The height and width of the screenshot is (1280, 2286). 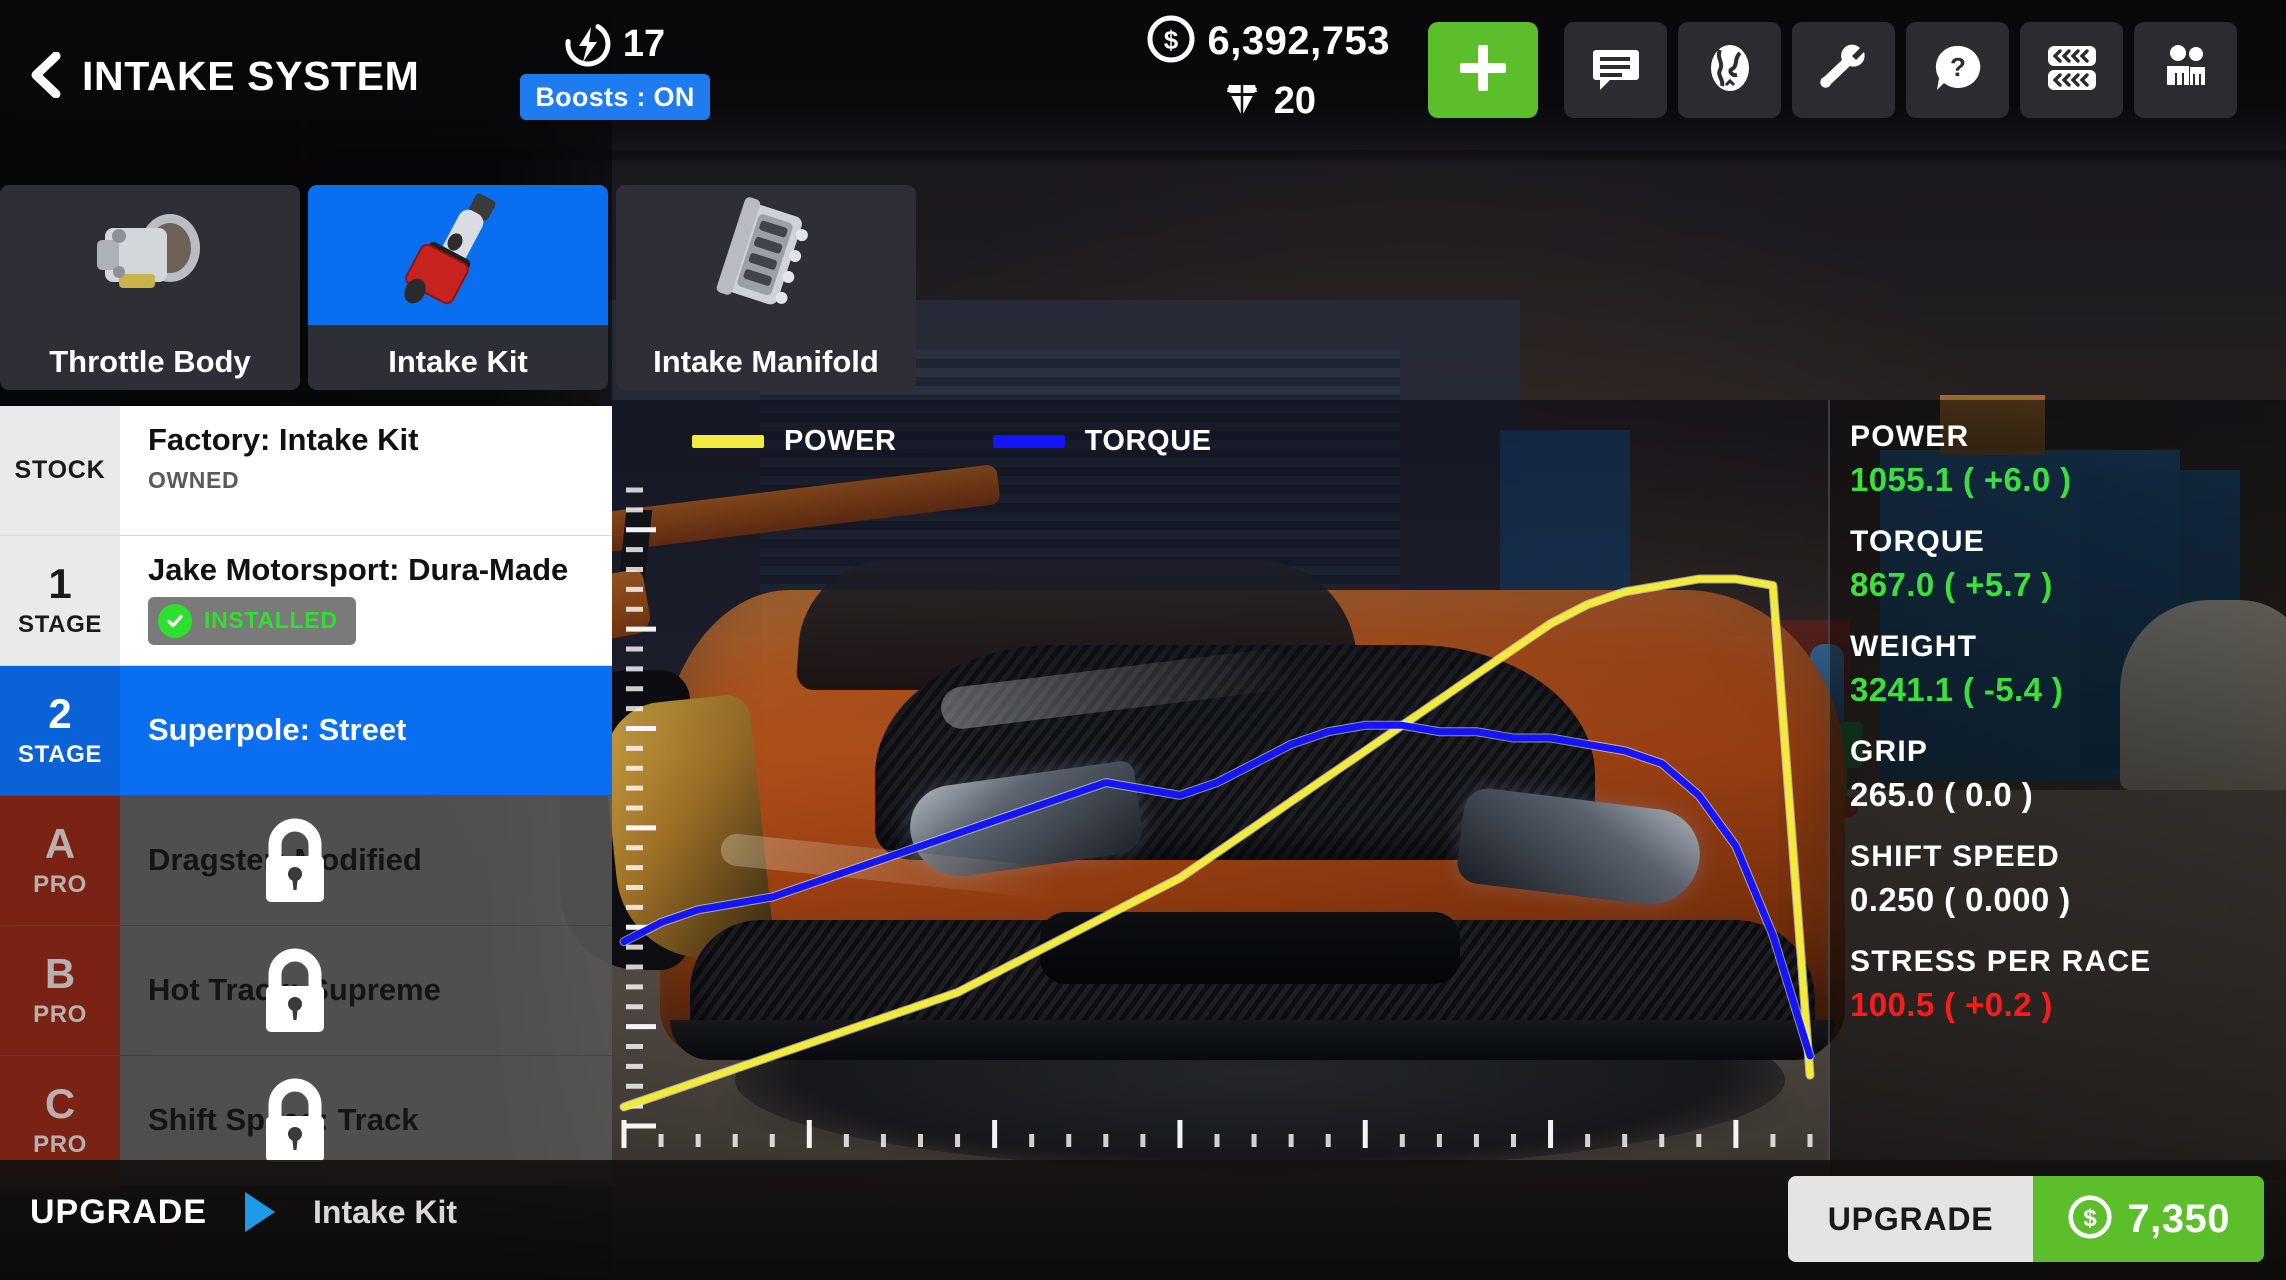 I want to click on stat-grip: GRIP 265.0 ( 0.0 ), so click(x=2068, y=774).